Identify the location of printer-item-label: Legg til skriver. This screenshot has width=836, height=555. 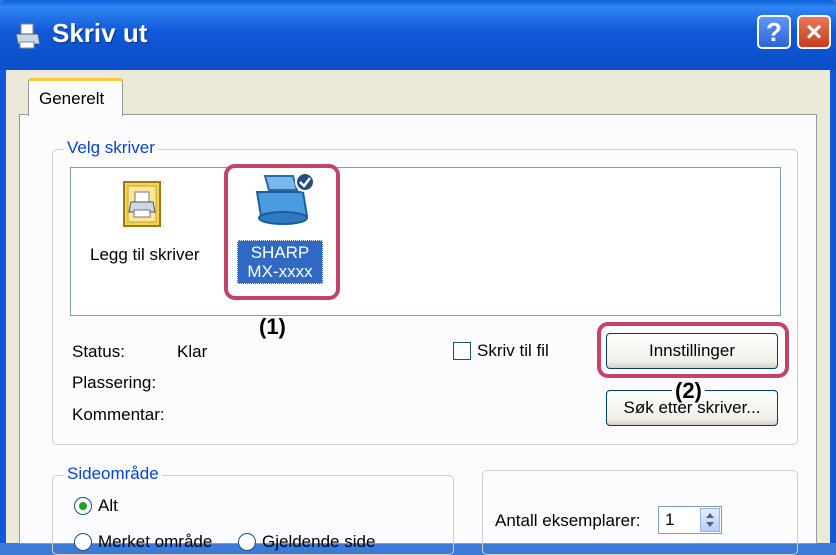
(145, 254).